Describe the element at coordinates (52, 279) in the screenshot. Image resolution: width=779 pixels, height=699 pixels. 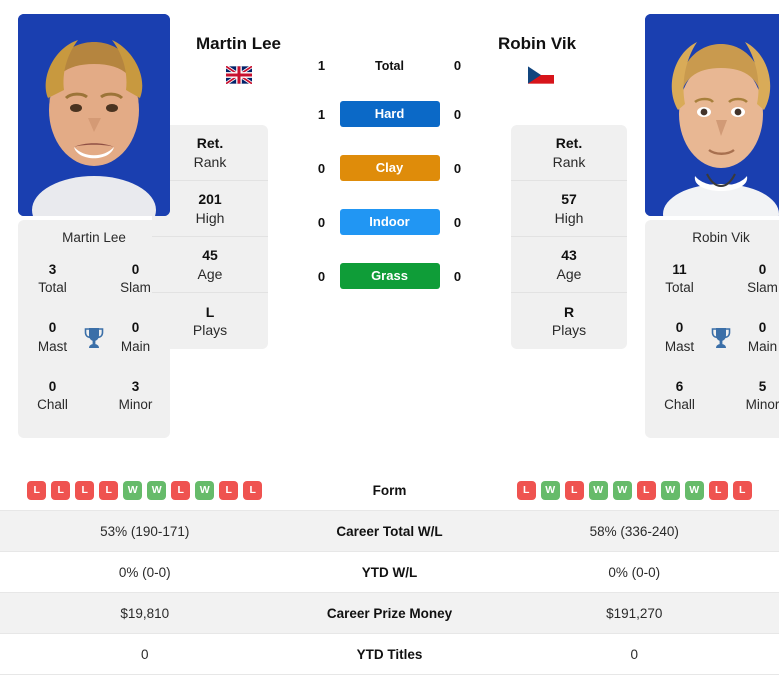
I see `title-total-left: 3 Total` at that location.